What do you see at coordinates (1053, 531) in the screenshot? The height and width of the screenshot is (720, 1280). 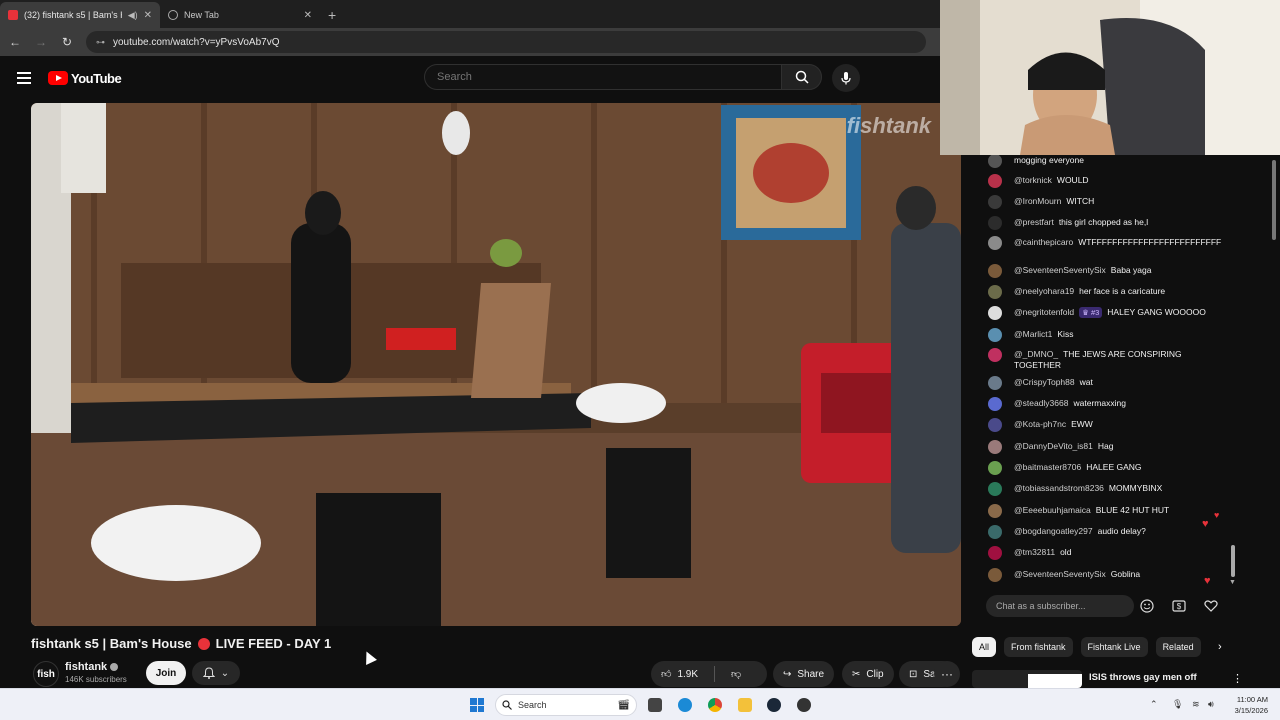 I see `chat-username: @bogdangoatley297` at bounding box center [1053, 531].